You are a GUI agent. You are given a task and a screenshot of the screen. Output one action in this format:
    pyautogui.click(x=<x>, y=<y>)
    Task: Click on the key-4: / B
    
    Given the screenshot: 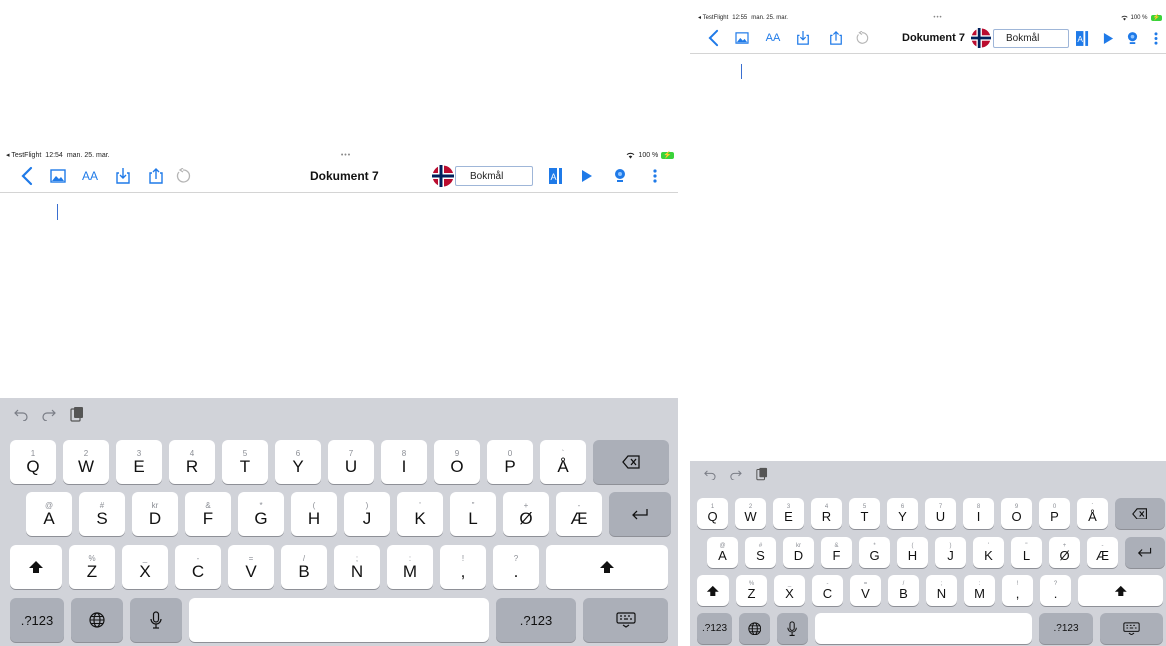 What is the action you would take?
    pyautogui.click(x=903, y=590)
    